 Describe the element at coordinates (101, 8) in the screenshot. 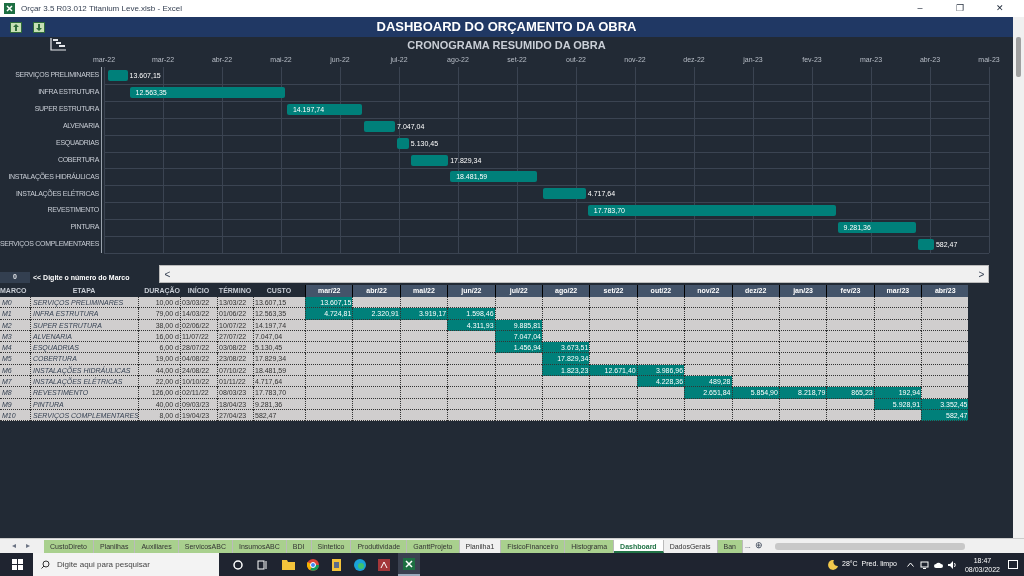

I see `window-title: Orçar 3.5 R03.012 Titanium Leve.xlsb - Excel` at that location.